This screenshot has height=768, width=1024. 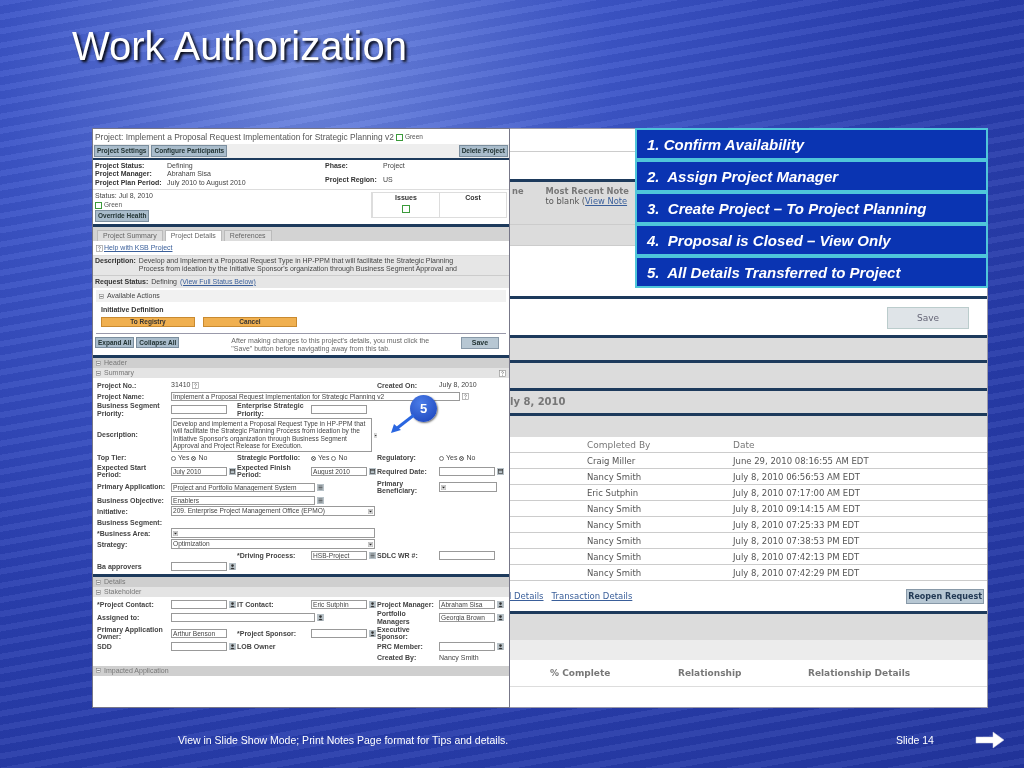 What do you see at coordinates (811, 144) in the screenshot?
I see `step-label: 1. Confirm Availability` at bounding box center [811, 144].